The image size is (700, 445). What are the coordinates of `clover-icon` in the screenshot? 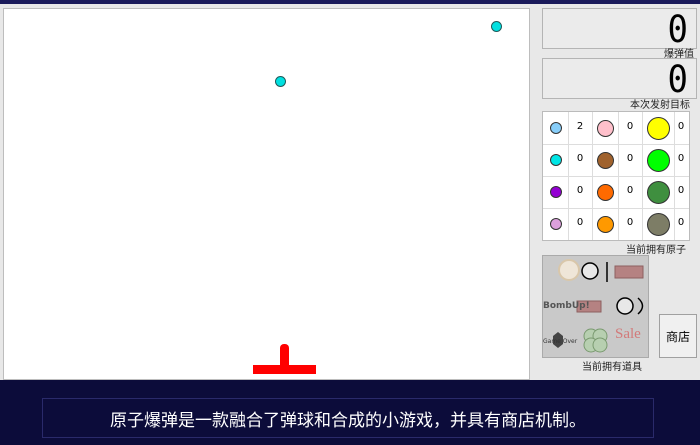 It's located at (595, 340).